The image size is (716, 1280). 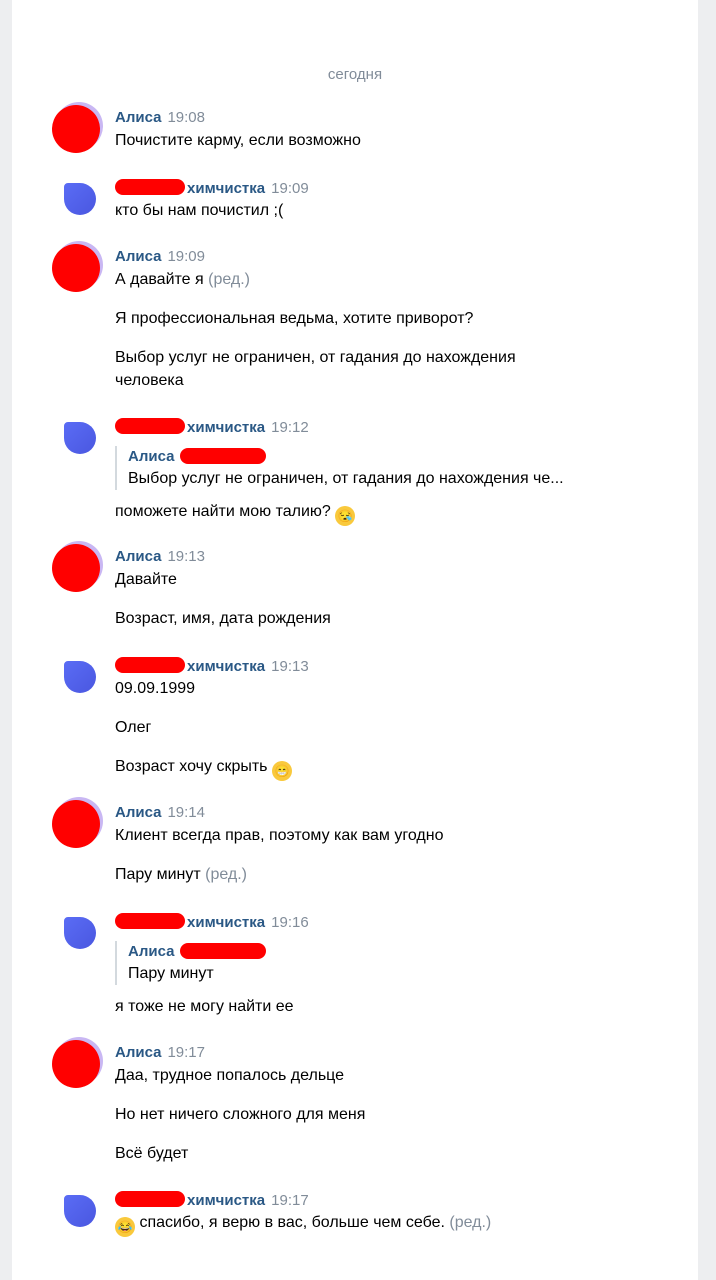 I want to click on message-header: Алиса 19:08, so click(x=160, y=119).